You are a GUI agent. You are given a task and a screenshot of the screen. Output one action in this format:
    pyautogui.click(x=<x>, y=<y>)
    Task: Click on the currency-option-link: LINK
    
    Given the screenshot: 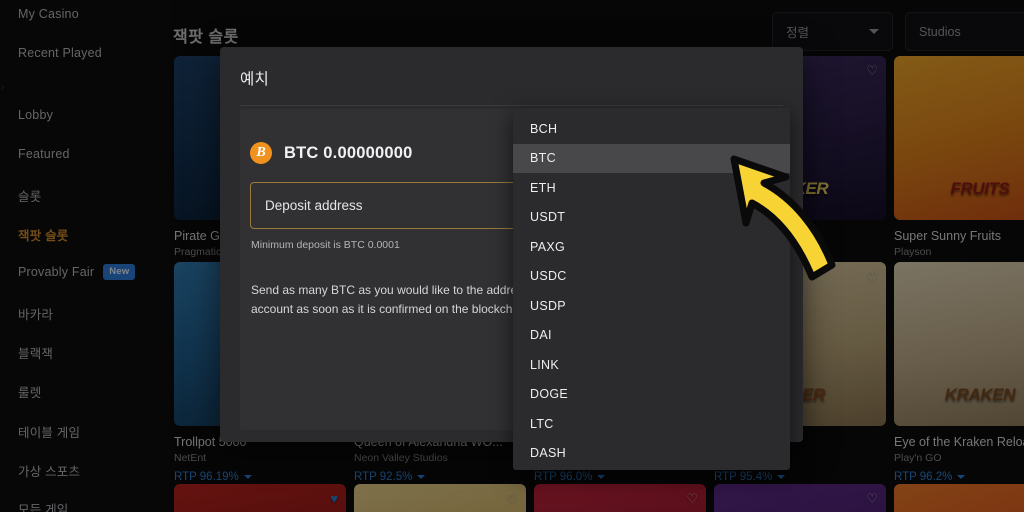 What is the action you would take?
    pyautogui.click(x=651, y=365)
    